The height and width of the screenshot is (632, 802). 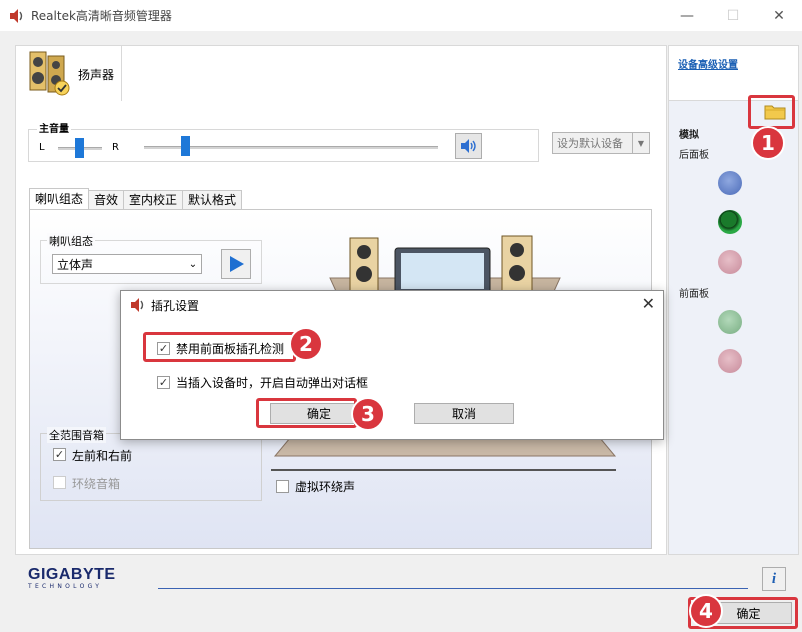 I want to click on virtual-surround-checkbox, so click(x=282, y=486).